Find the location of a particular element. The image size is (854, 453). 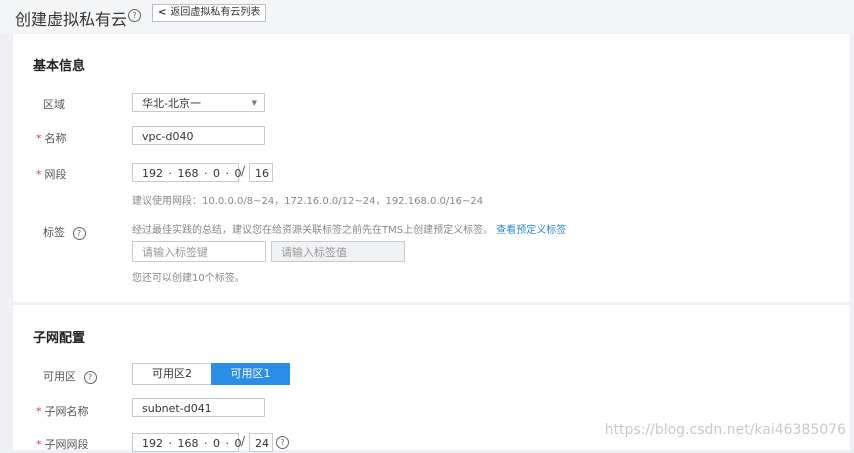

page-header: 创建虚拟私有云 ? < 返回虚拟私有云列表 is located at coordinates (427, 16).